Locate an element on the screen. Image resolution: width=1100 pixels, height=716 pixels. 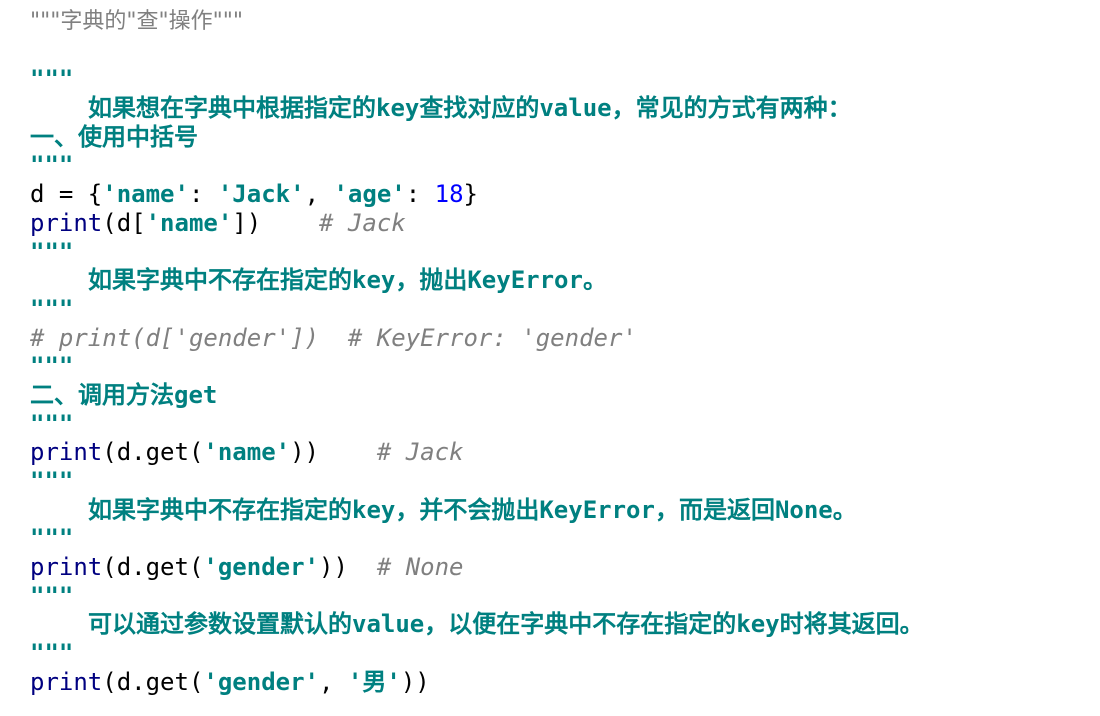
code-line-21: """ is located at coordinates (52, 595).